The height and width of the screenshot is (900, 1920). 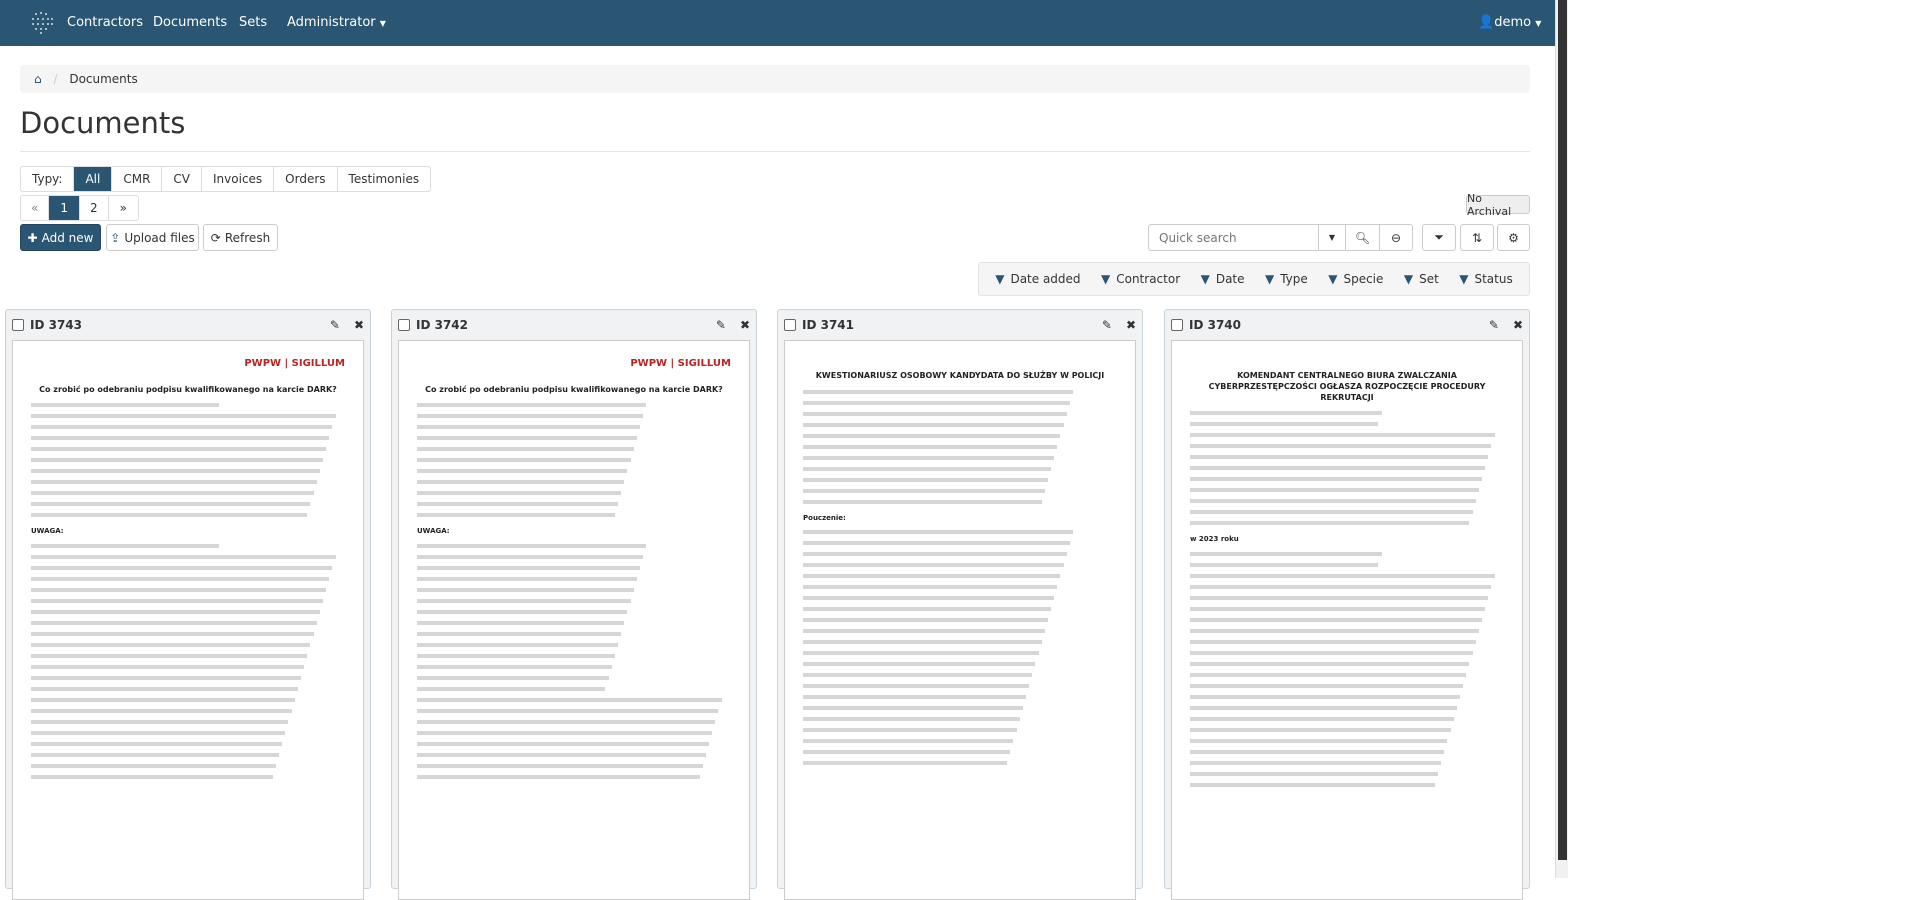 I want to click on type-testimonies: Testimonies, so click(x=383, y=179).